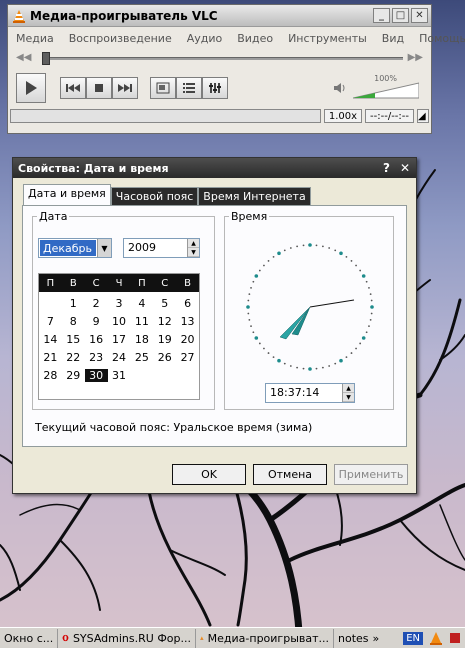 This screenshot has width=465, height=648. Describe the element at coordinates (141, 321) in the screenshot. I see `calendar-day: 11` at that location.